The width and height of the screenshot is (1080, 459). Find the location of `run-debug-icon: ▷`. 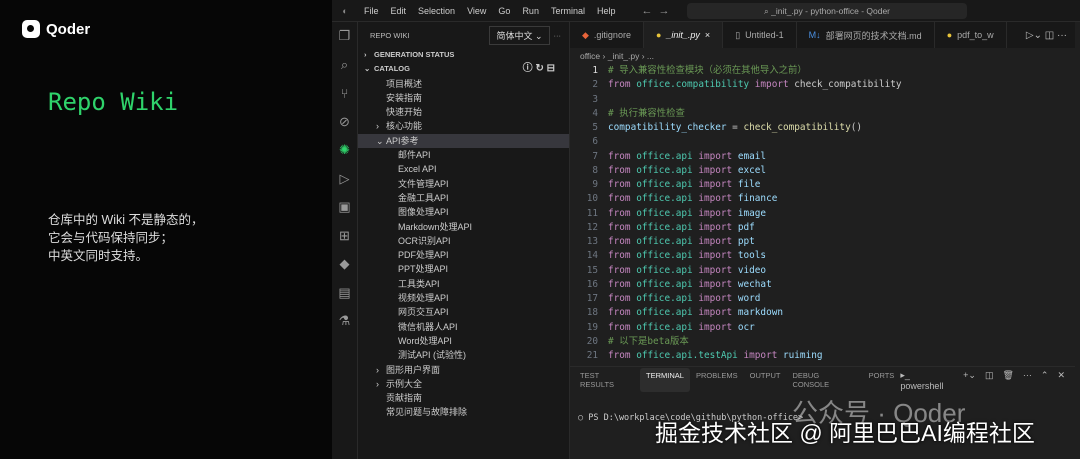

run-debug-icon: ▷ is located at coordinates (344, 179).